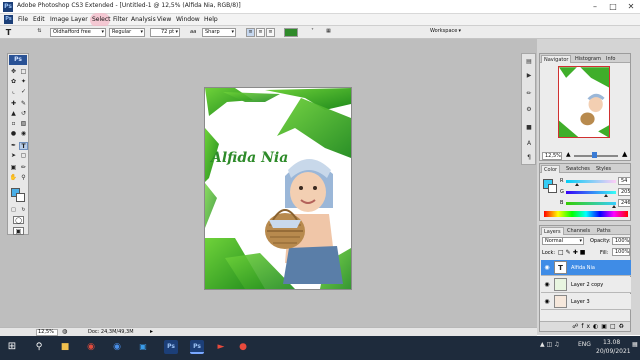 Image resolution: width=640 pixels, height=360 pixels. Describe the element at coordinates (529, 62) in the screenshot. I see `history-panel-icon: ▤` at that location.